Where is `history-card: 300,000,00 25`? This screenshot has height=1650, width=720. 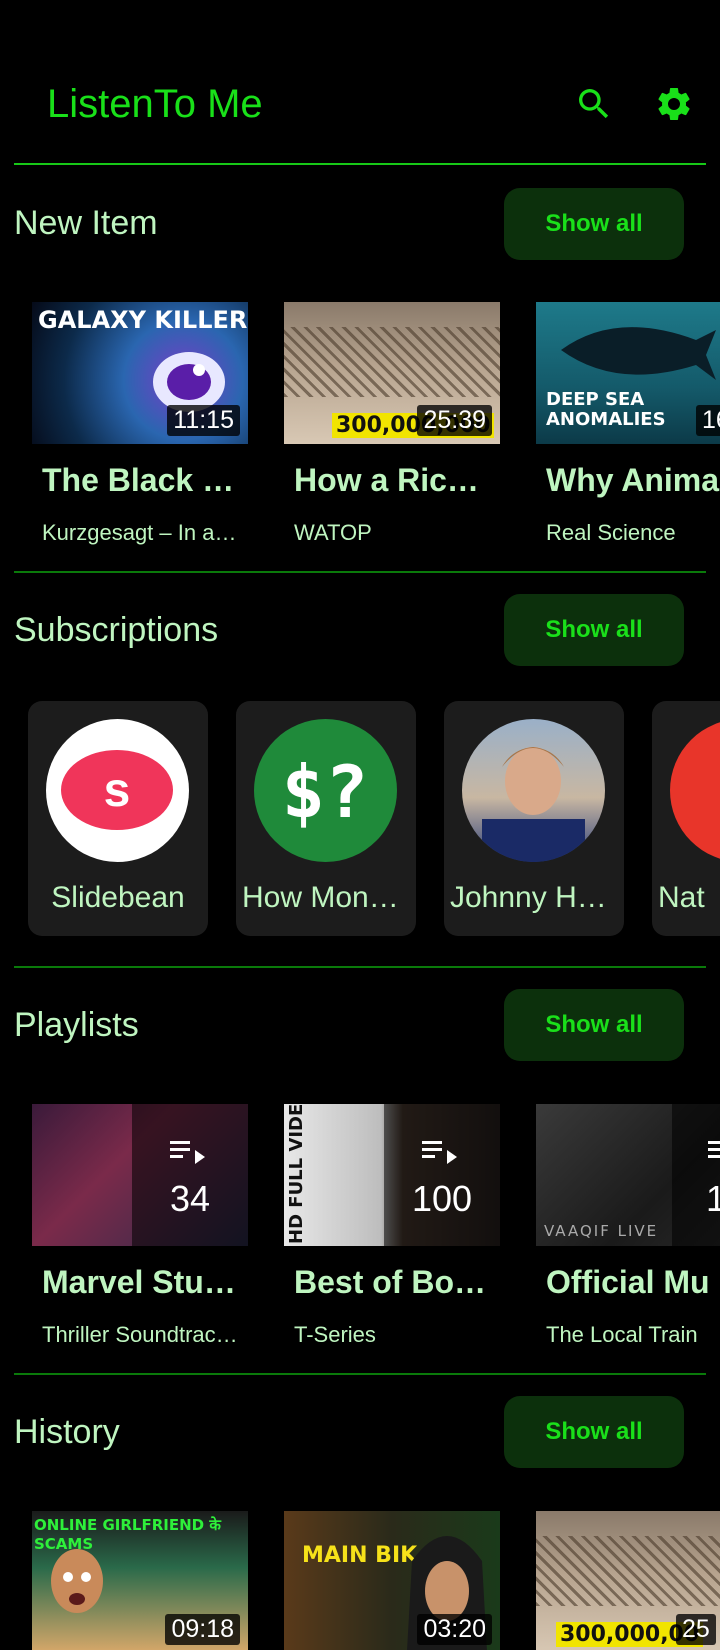
history-card: 300,000,00 25 is located at coordinates (628, 1580).